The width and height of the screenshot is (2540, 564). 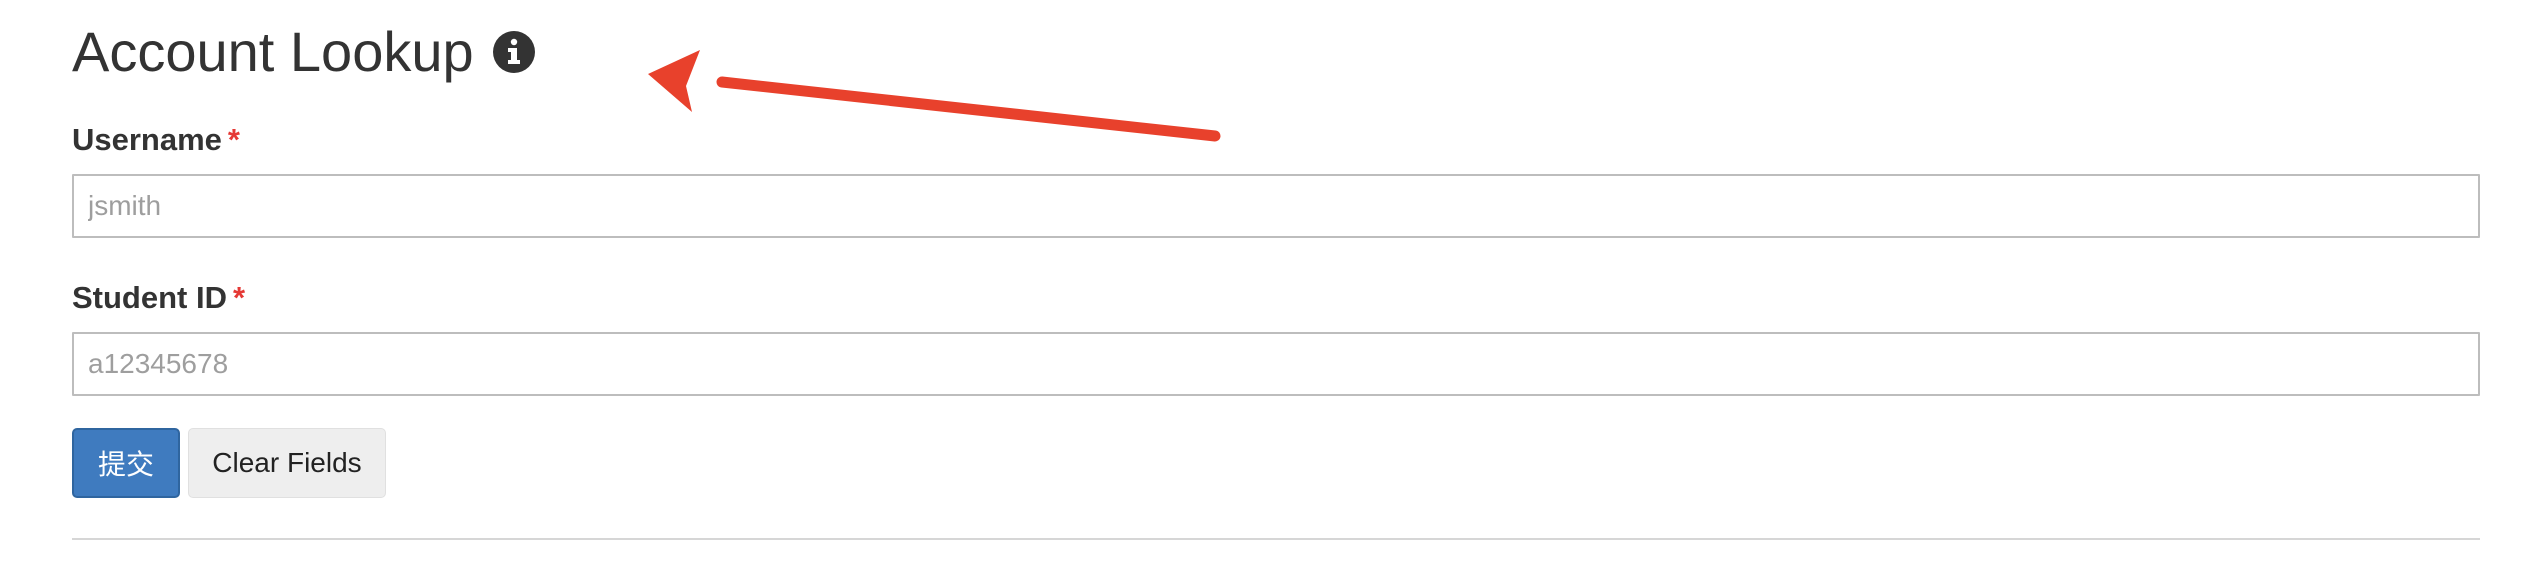 I want to click on clear-fields-button: Clear Fields, so click(x=287, y=463).